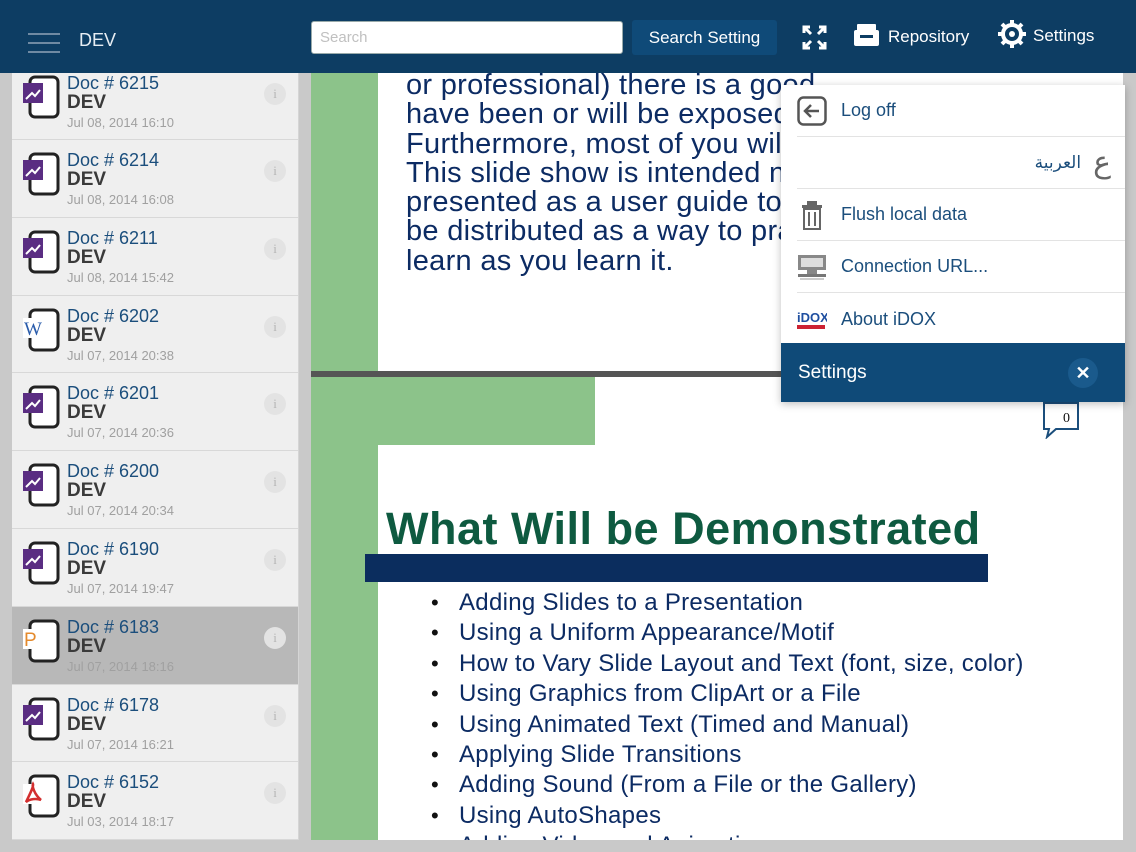 The width and height of the screenshot is (1136, 852). I want to click on repository-label: Repository, so click(929, 36).